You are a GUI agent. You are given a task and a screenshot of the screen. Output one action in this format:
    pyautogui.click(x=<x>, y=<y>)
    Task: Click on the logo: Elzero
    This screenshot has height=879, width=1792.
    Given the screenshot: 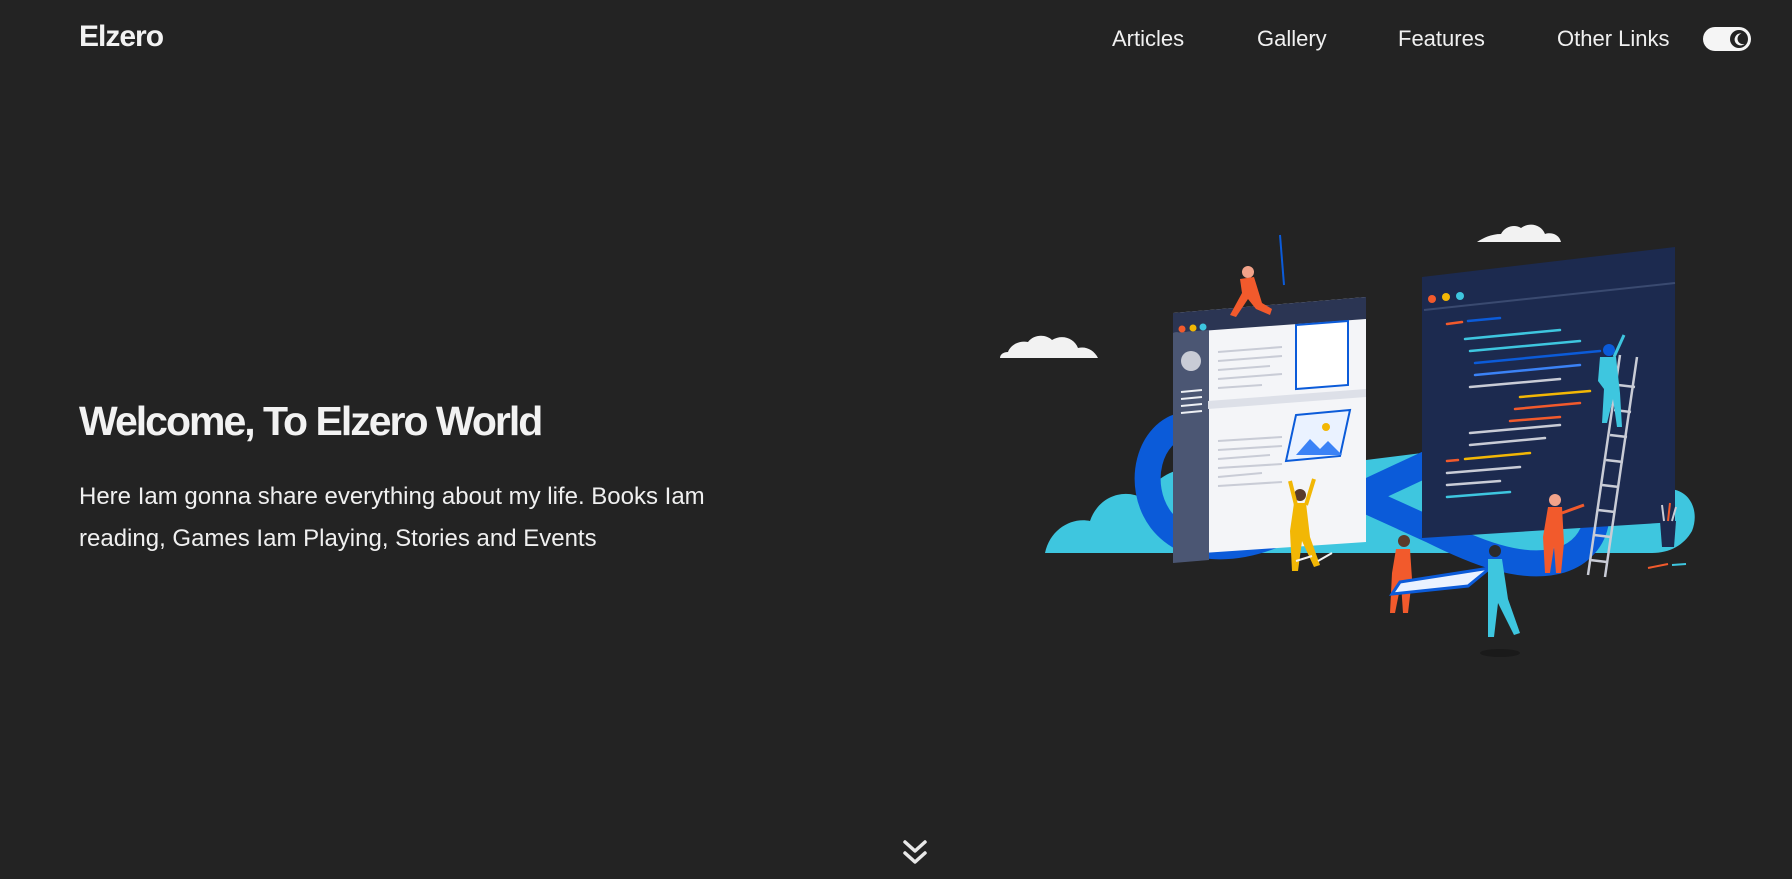 What is the action you would take?
    pyautogui.click(x=121, y=37)
    